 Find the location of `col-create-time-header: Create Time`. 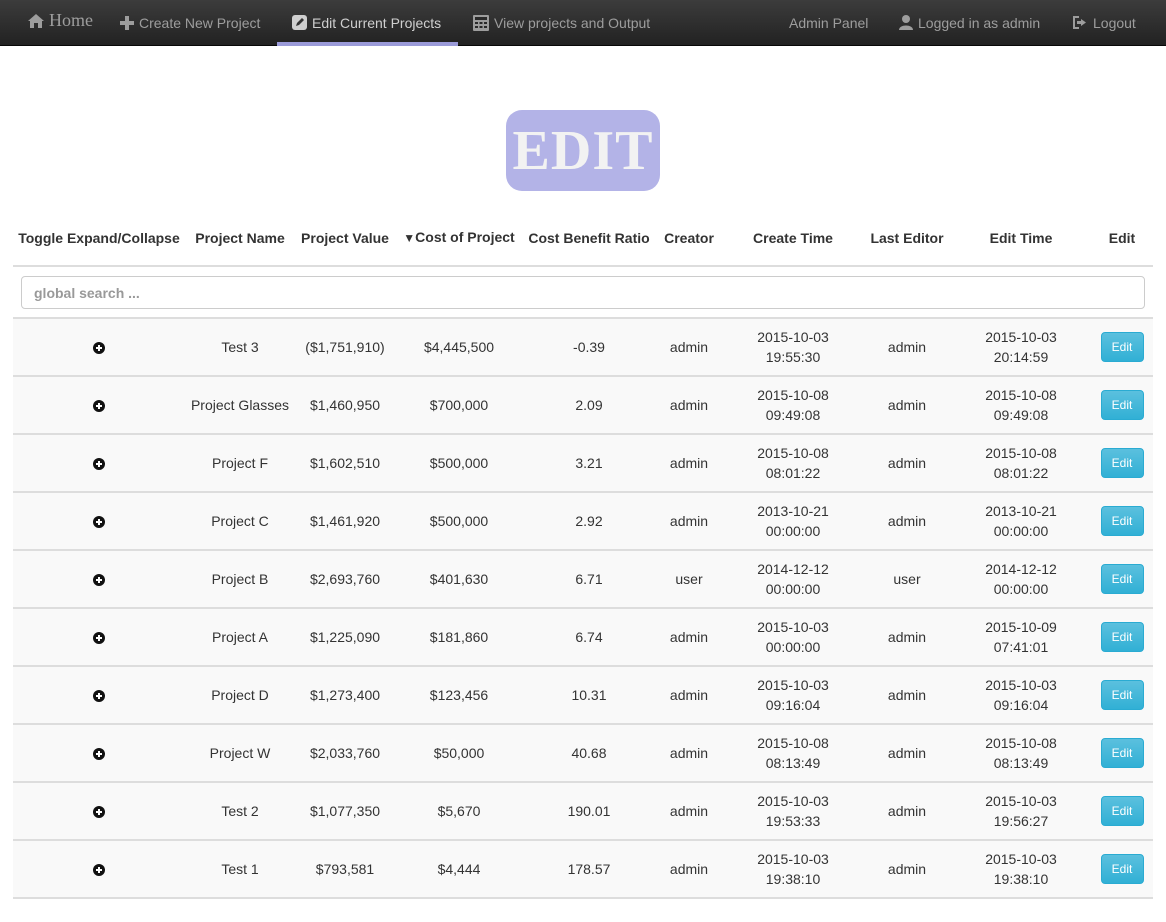

col-create-time-header: Create Time is located at coordinates (793, 238).